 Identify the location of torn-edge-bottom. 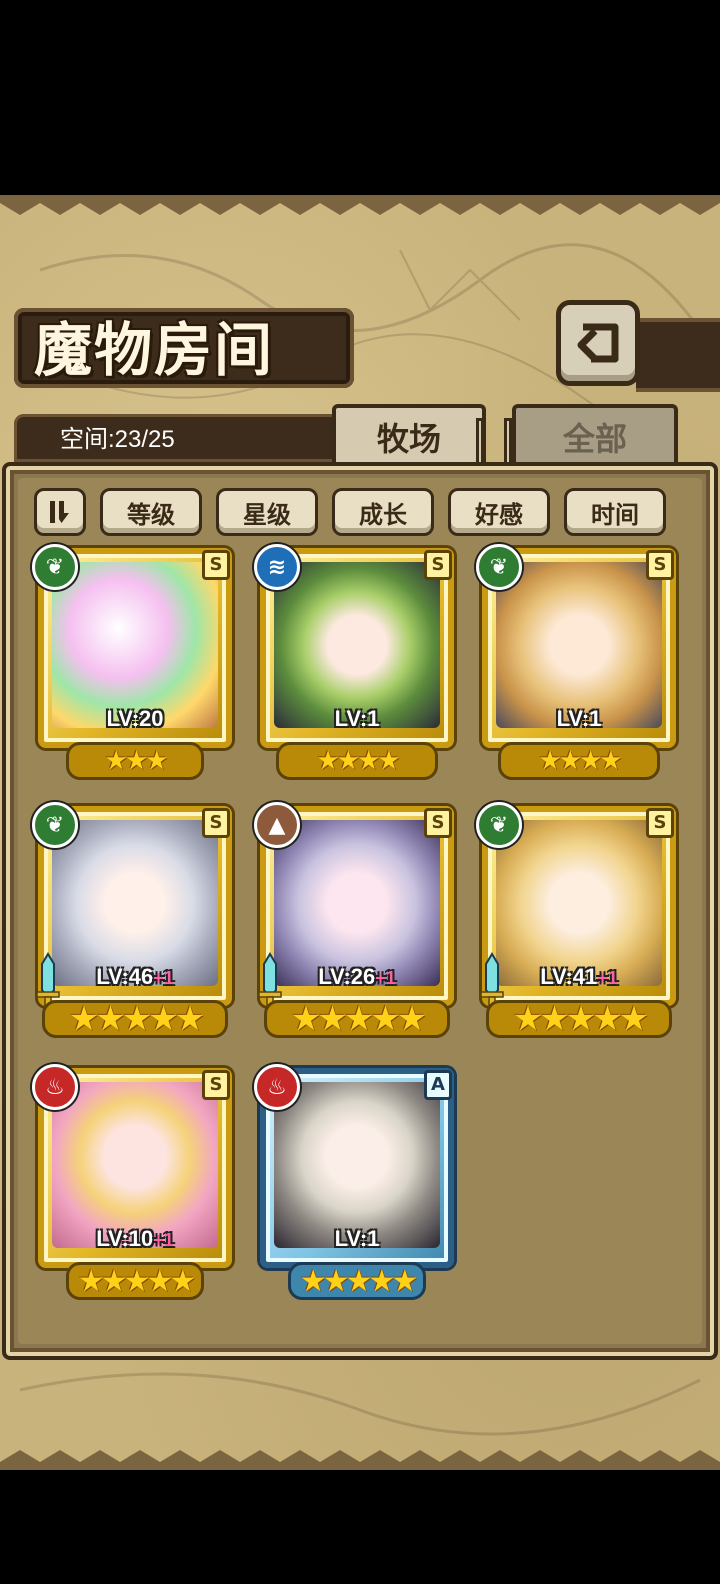
(360, 1460).